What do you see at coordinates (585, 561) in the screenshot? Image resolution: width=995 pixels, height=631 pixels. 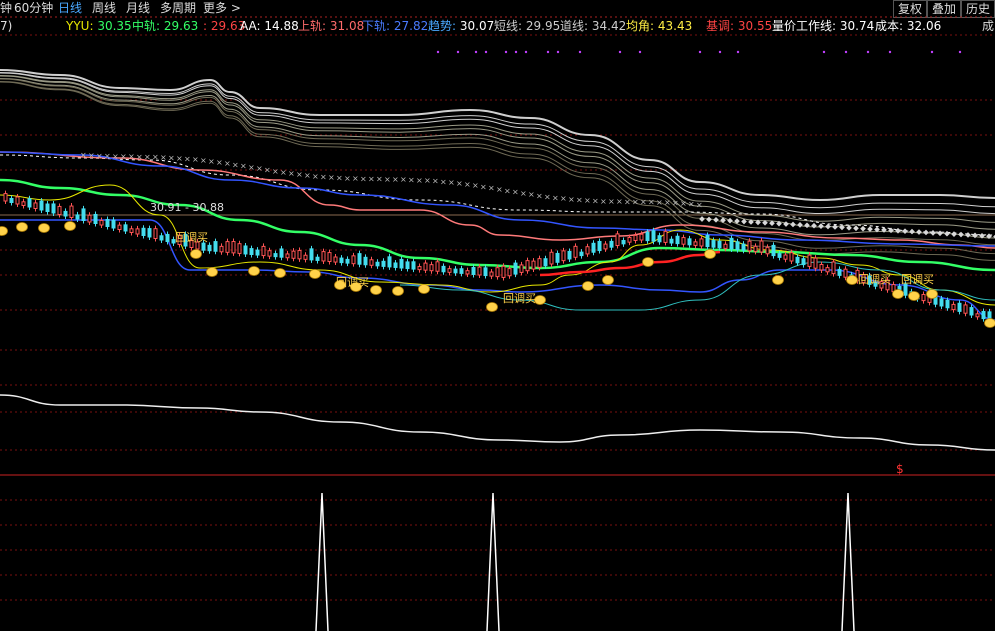 I see `signal-spikes` at bounding box center [585, 561].